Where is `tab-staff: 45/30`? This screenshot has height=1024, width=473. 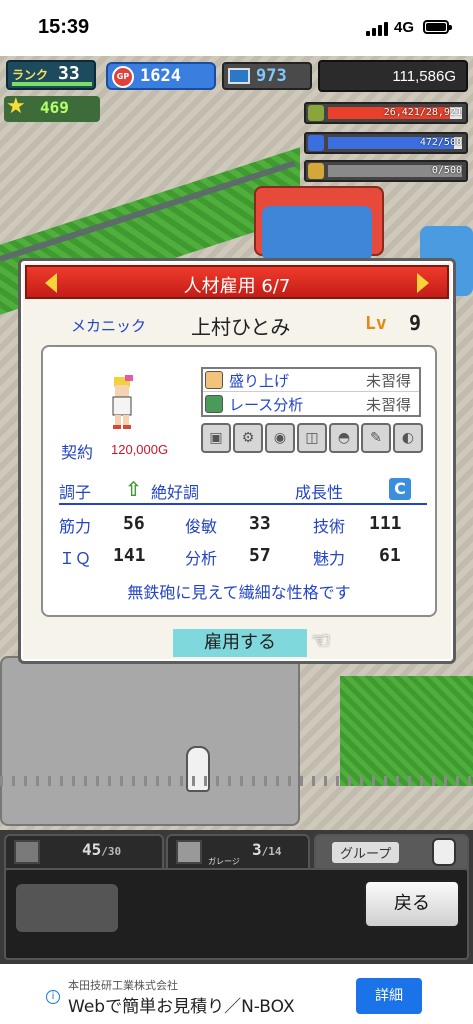 tab-staff: 45/30 is located at coordinates (84, 852).